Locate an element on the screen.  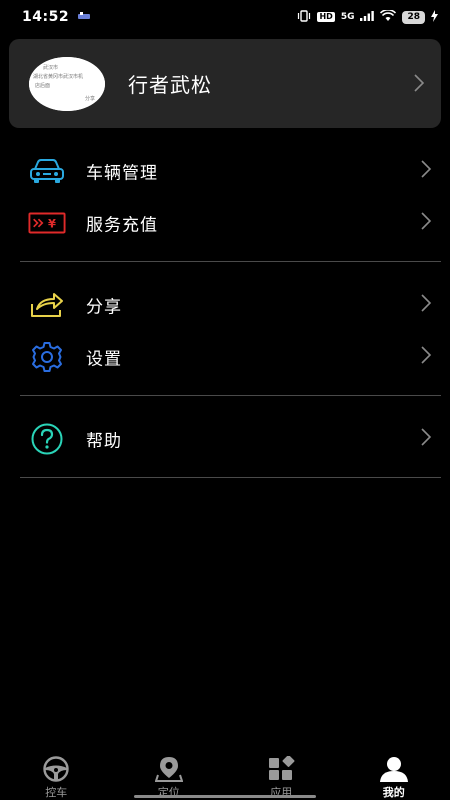
car-icon is located at coordinates (47, 171).